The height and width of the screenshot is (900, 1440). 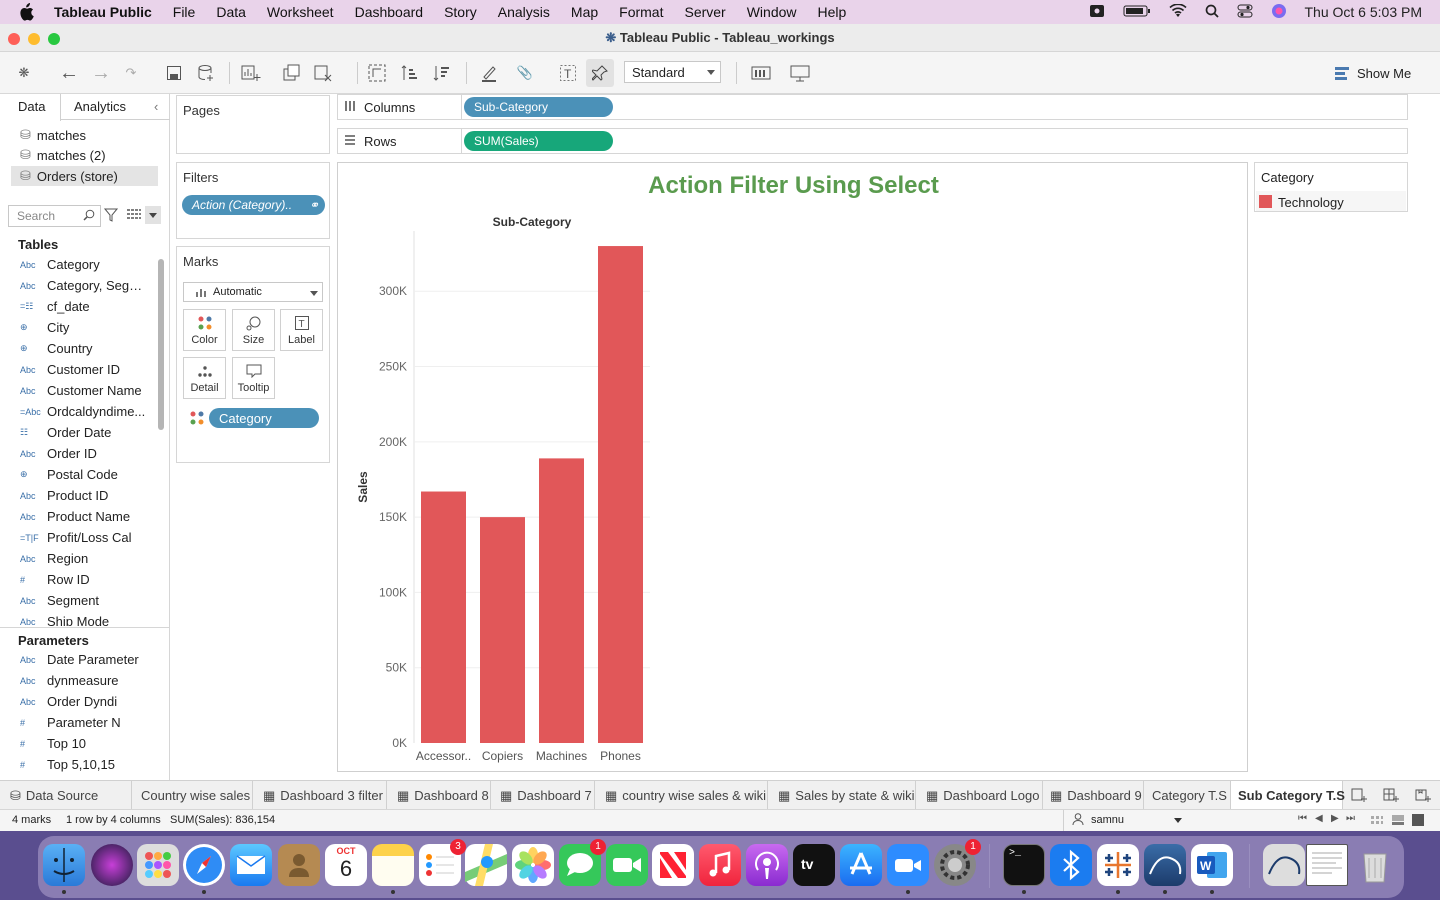 I want to click on mail-icon, so click(x=251, y=865).